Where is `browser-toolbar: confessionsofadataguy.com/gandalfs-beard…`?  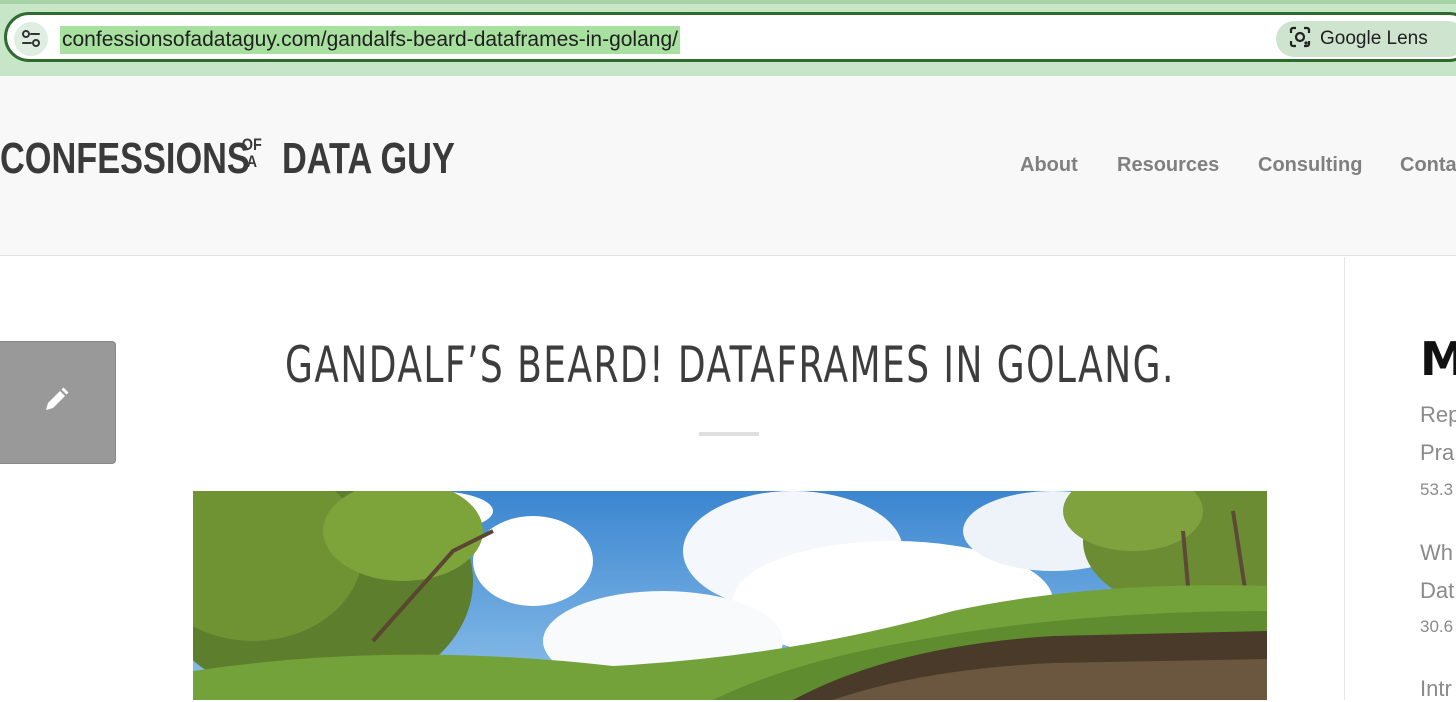
browser-toolbar: confessionsofadataguy.com/gandalfs-beard… is located at coordinates (728, 38).